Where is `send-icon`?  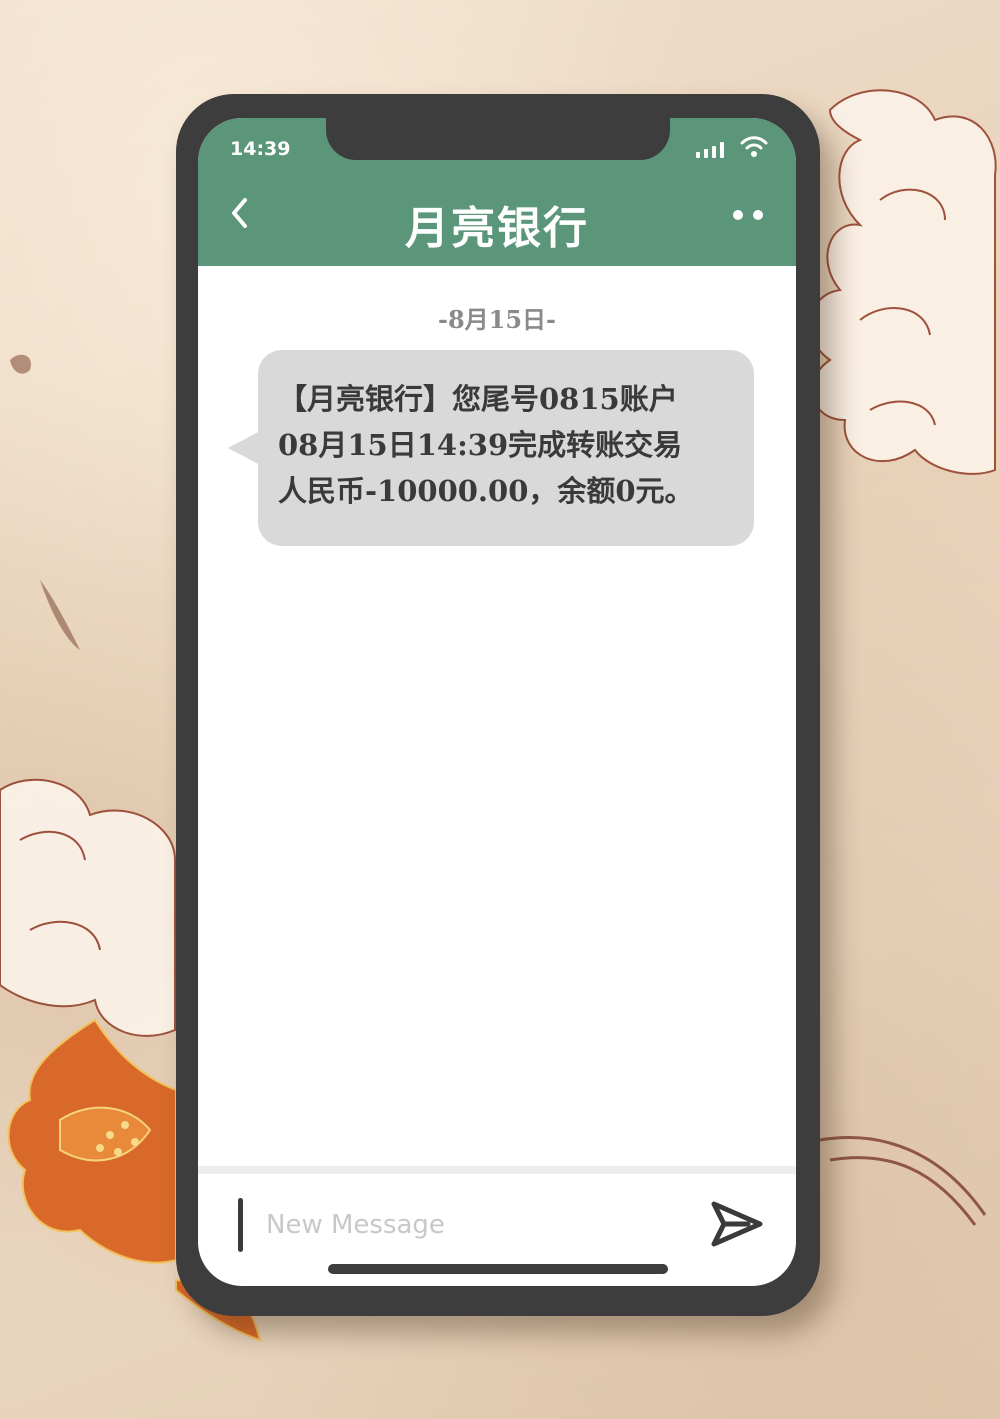 send-icon is located at coordinates (737, 1224).